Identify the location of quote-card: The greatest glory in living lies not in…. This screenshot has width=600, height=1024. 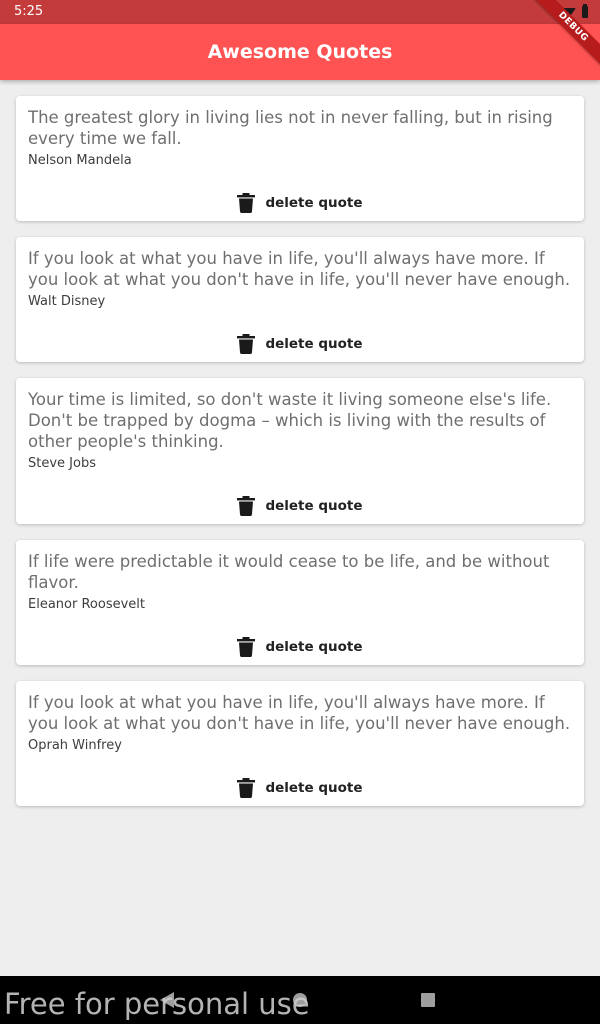
(300, 158).